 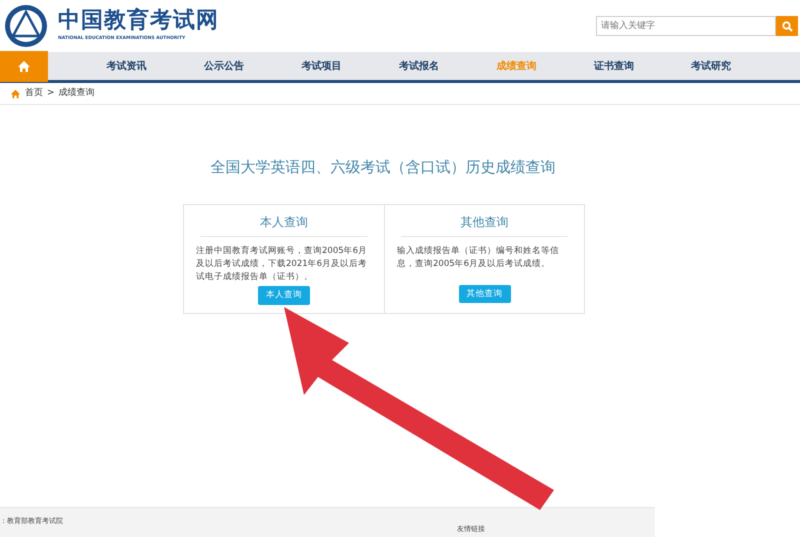 What do you see at coordinates (126, 66) in the screenshot?
I see `nav-tab: 考试资讯` at bounding box center [126, 66].